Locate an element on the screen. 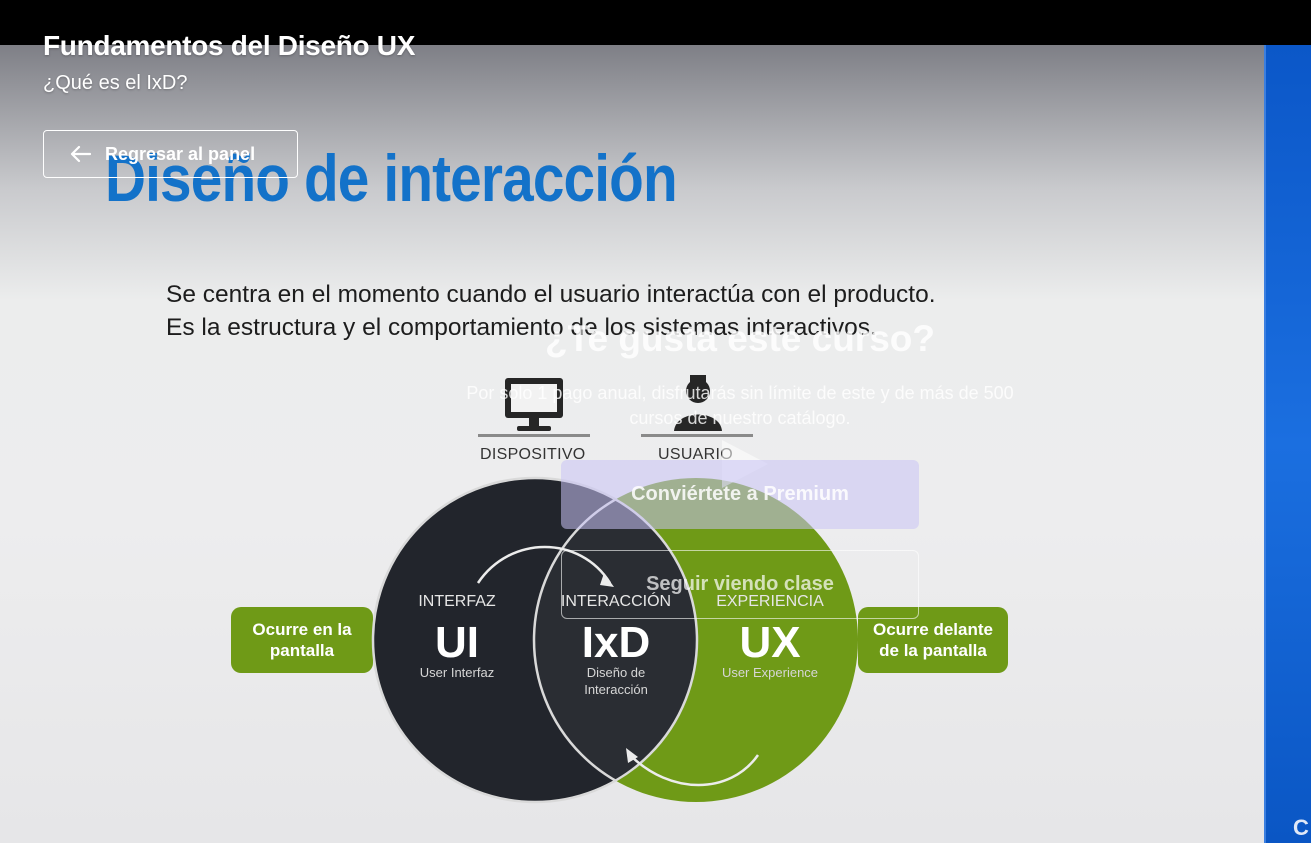 The width and height of the screenshot is (1311, 843). left-note-text: Ocurre en la pantalla is located at coordinates (302, 640).